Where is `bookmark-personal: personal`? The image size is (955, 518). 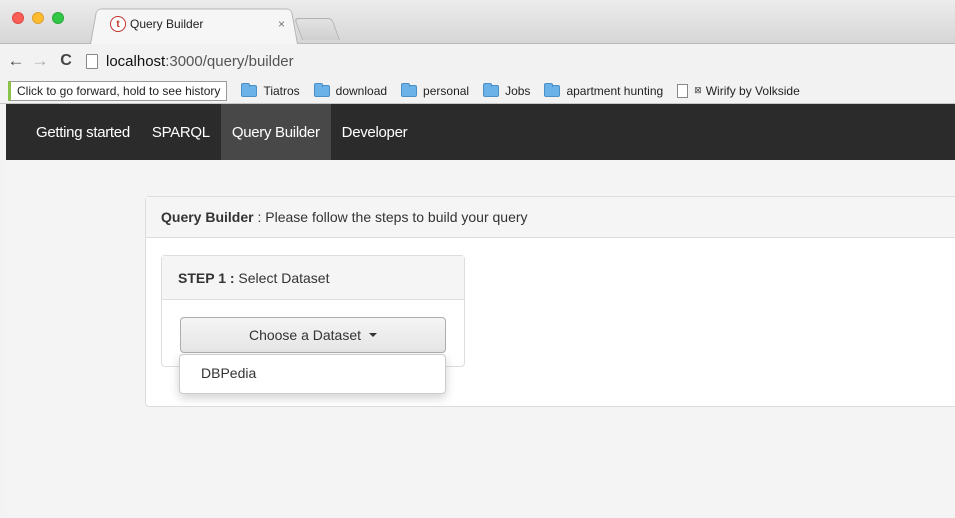
bookmark-personal: personal is located at coordinates (435, 90).